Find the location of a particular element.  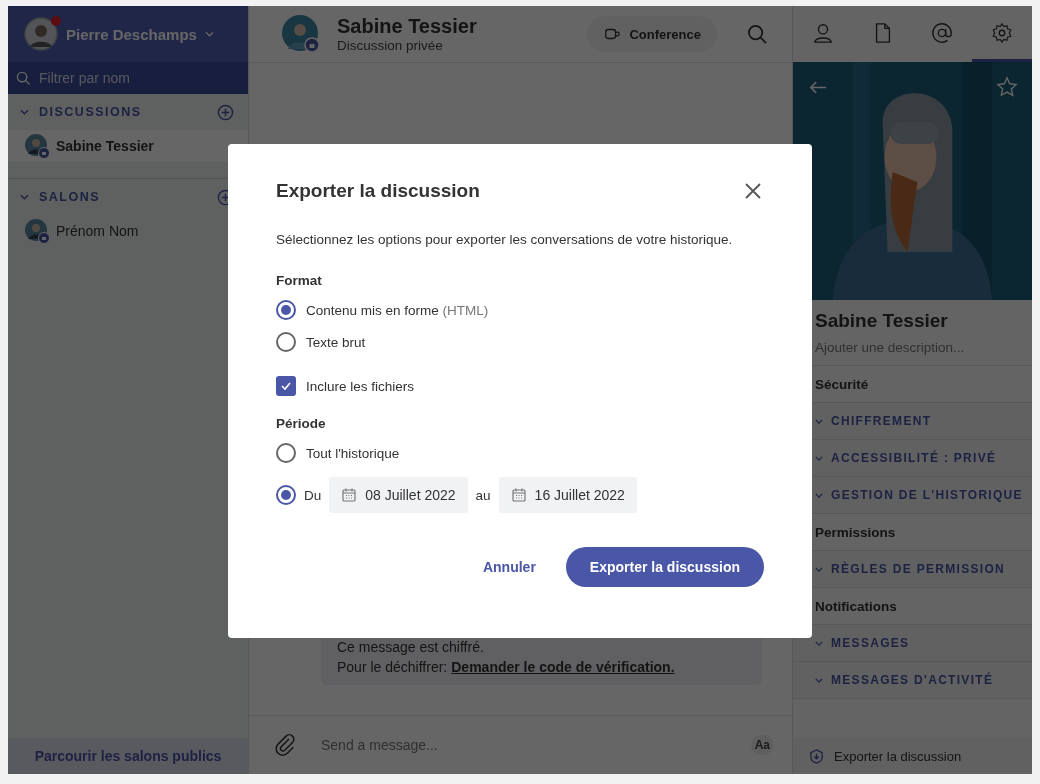

dialog-description: Sélectionnez les options pour exporter les conversations de votre historique. is located at coordinates (505, 239).